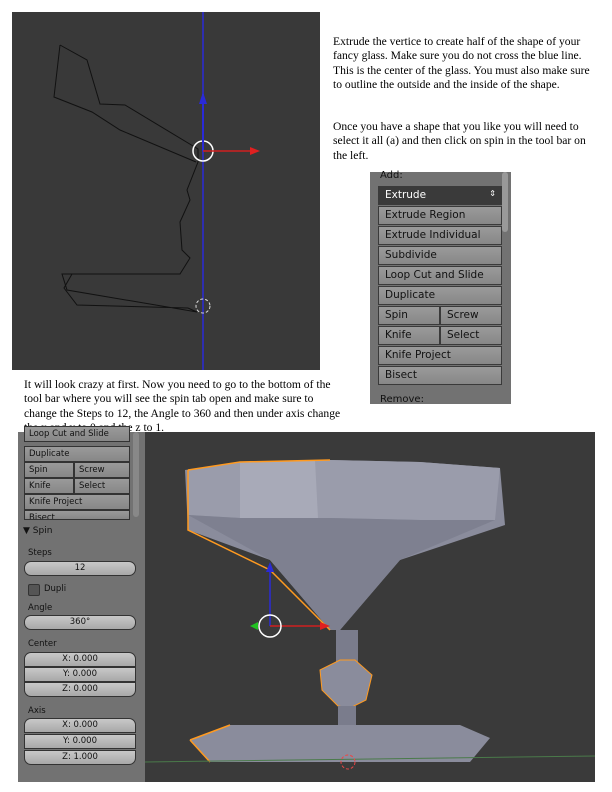 The image size is (612, 792). Describe the element at coordinates (55, 589) in the screenshot. I see `dupli-label: Dupli` at that location.